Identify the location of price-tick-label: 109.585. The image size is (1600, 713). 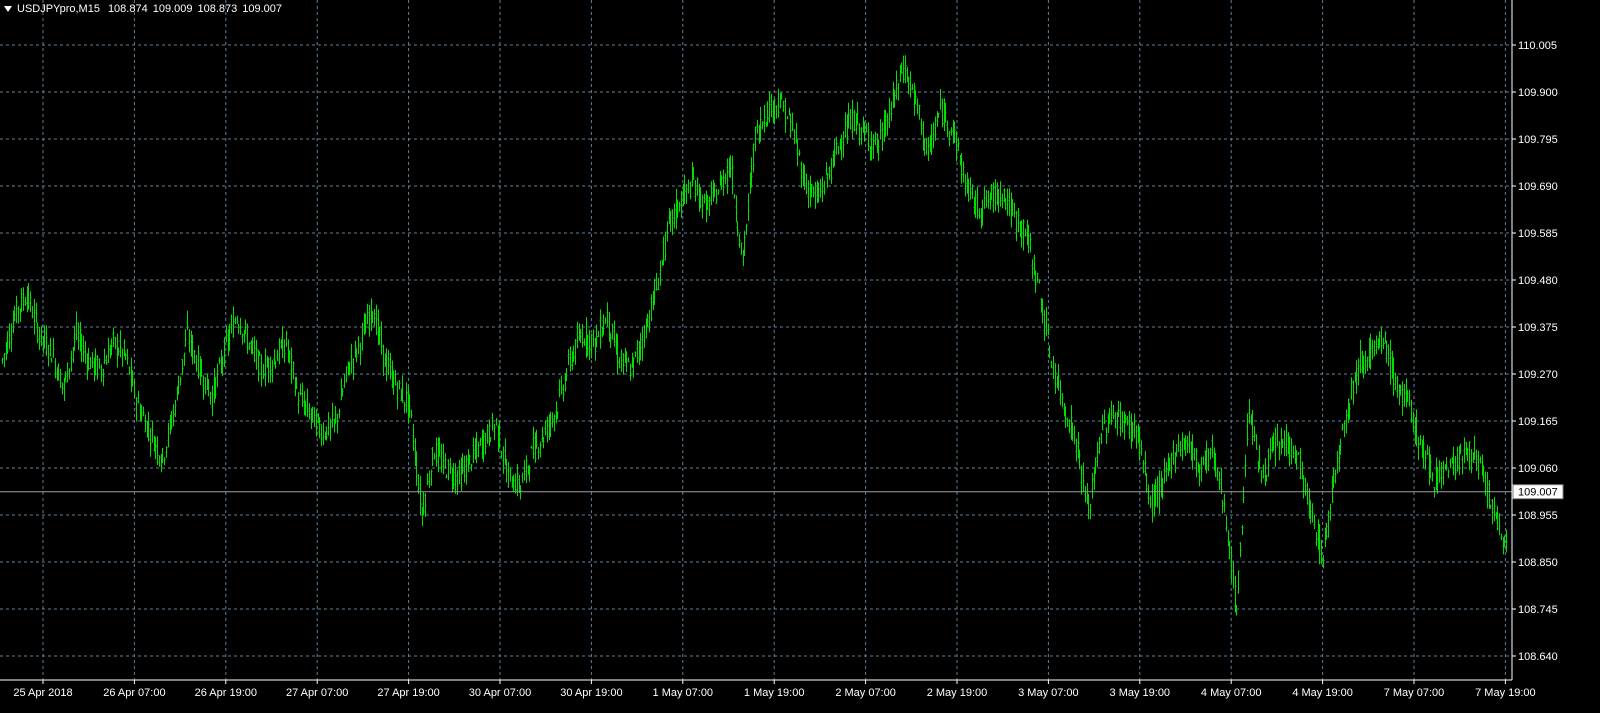
(1538, 234).